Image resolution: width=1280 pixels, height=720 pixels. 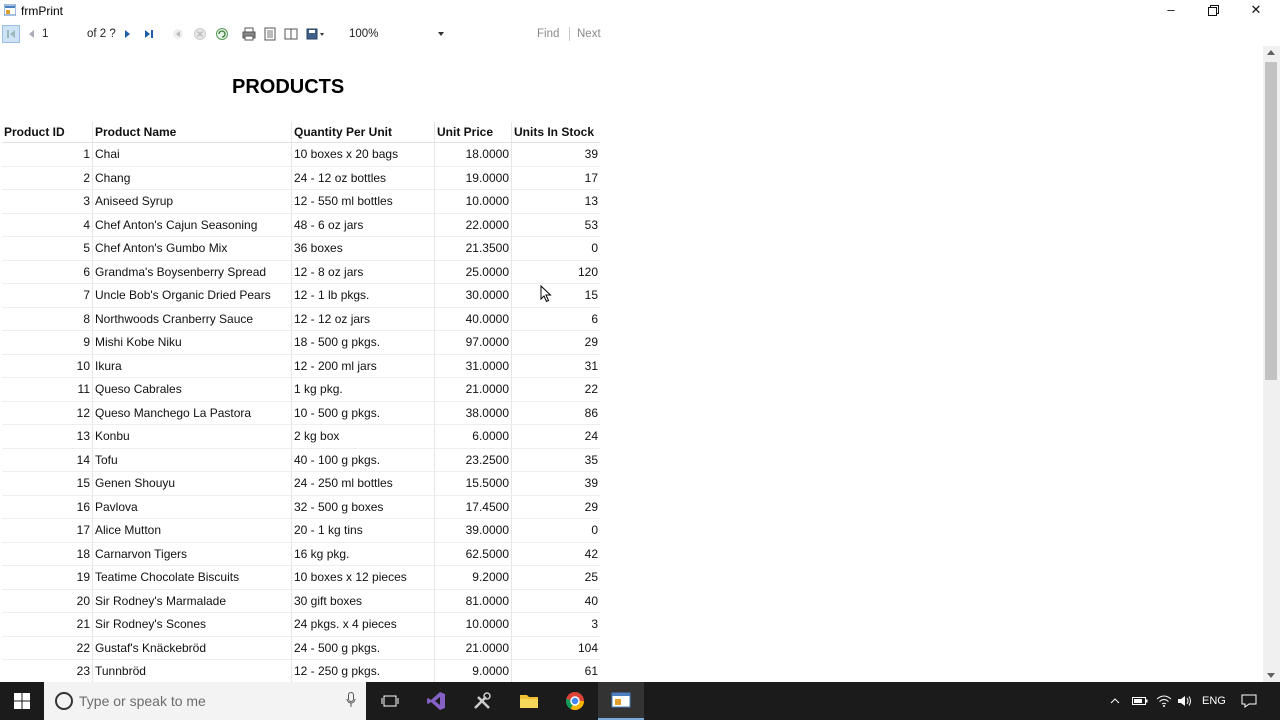 I want to click on stop-icon, so click(x=200, y=34).